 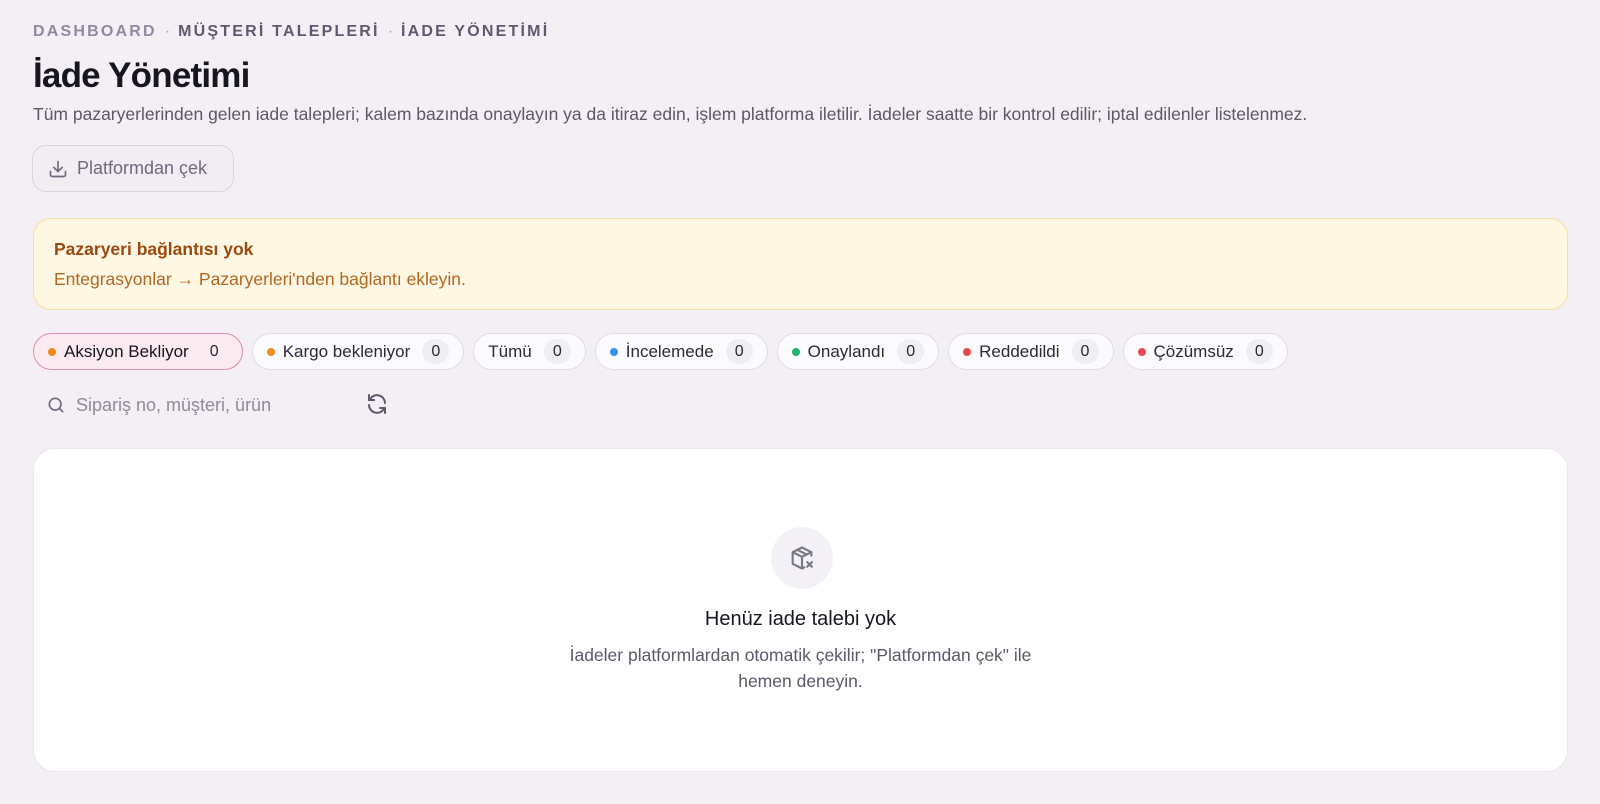 What do you see at coordinates (475, 31) in the screenshot?
I see `breadcrumb-return-management: İADE YÖNETİMİ` at bounding box center [475, 31].